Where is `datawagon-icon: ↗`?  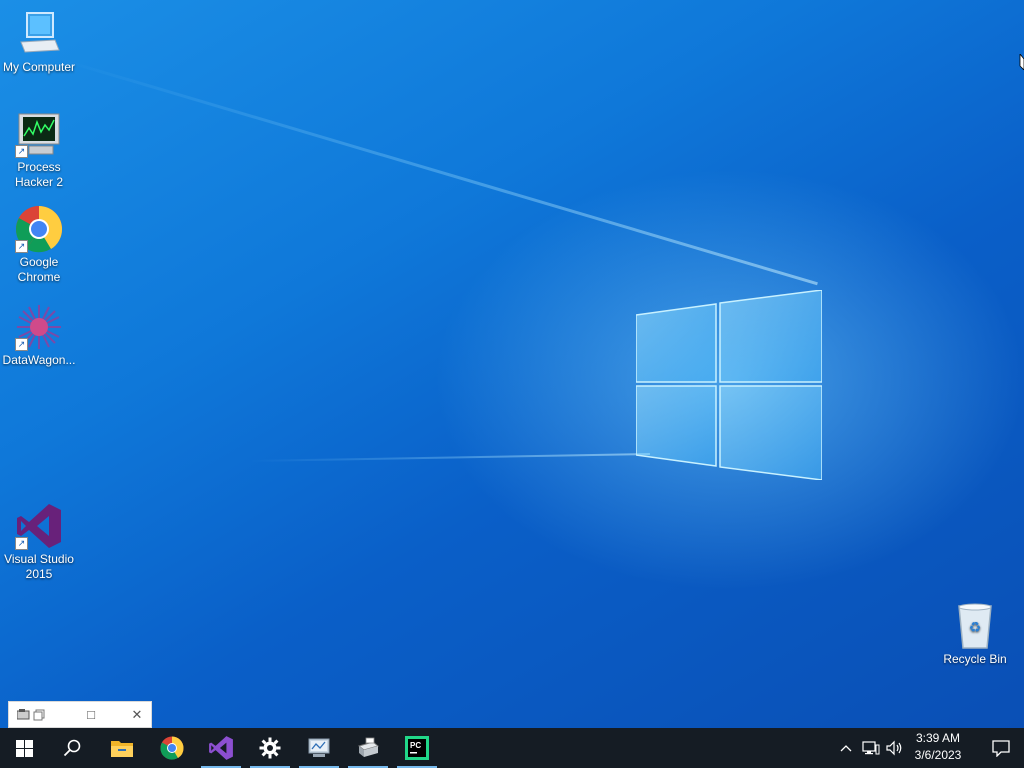
datawagon-icon: ↗ is located at coordinates (39, 327).